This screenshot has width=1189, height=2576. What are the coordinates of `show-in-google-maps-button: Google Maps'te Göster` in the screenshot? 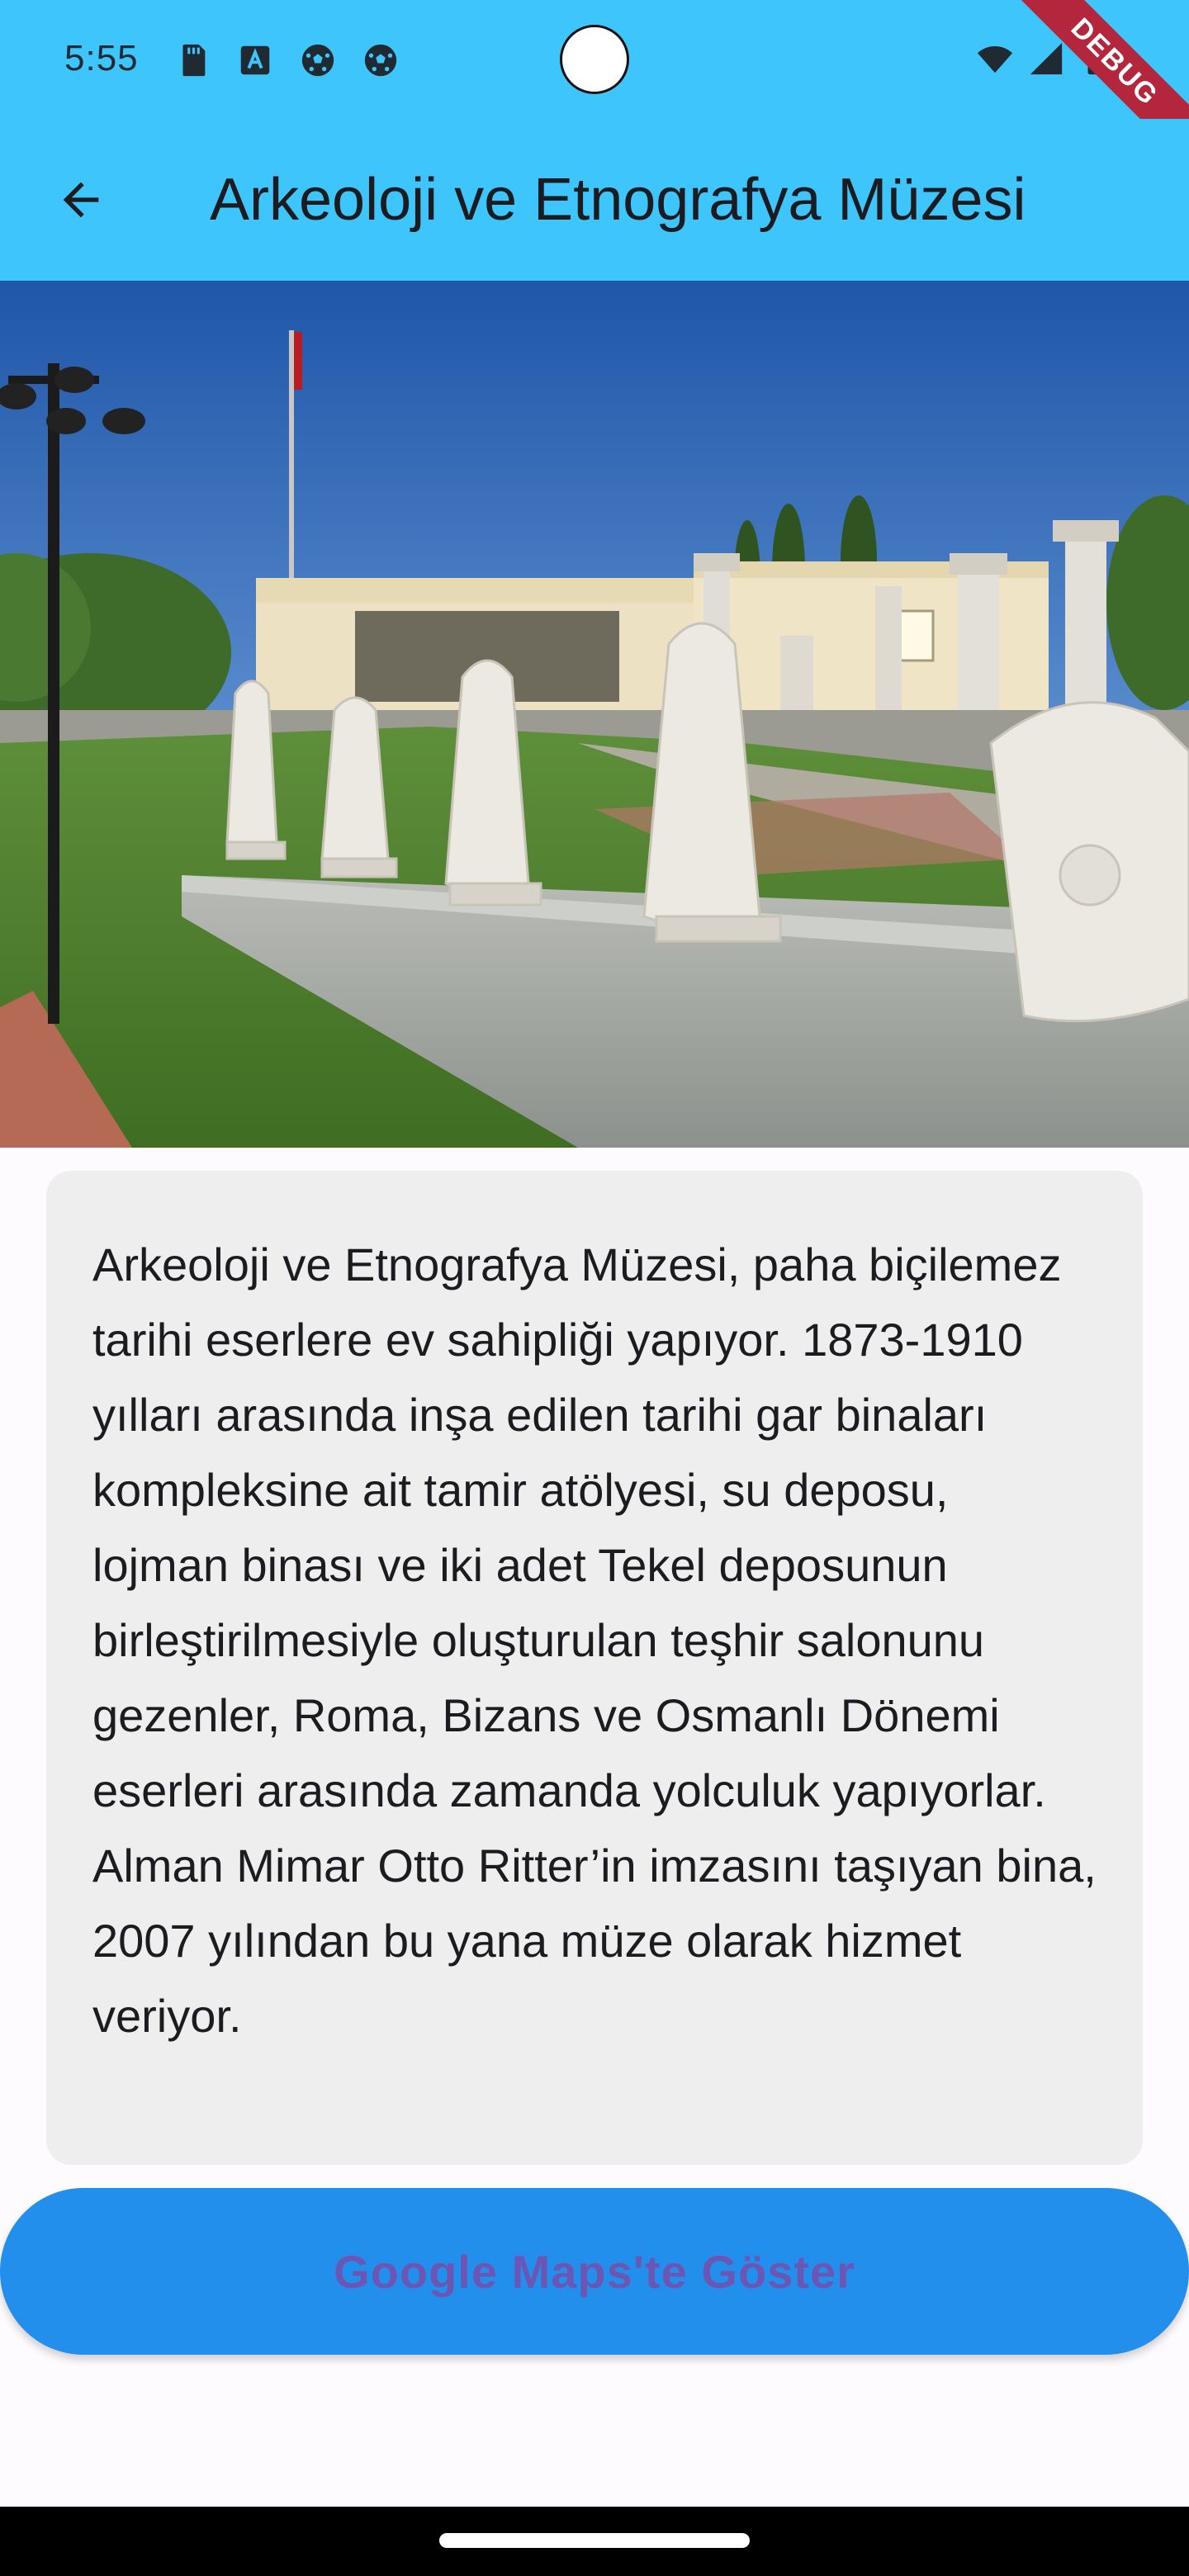 It's located at (594, 2271).